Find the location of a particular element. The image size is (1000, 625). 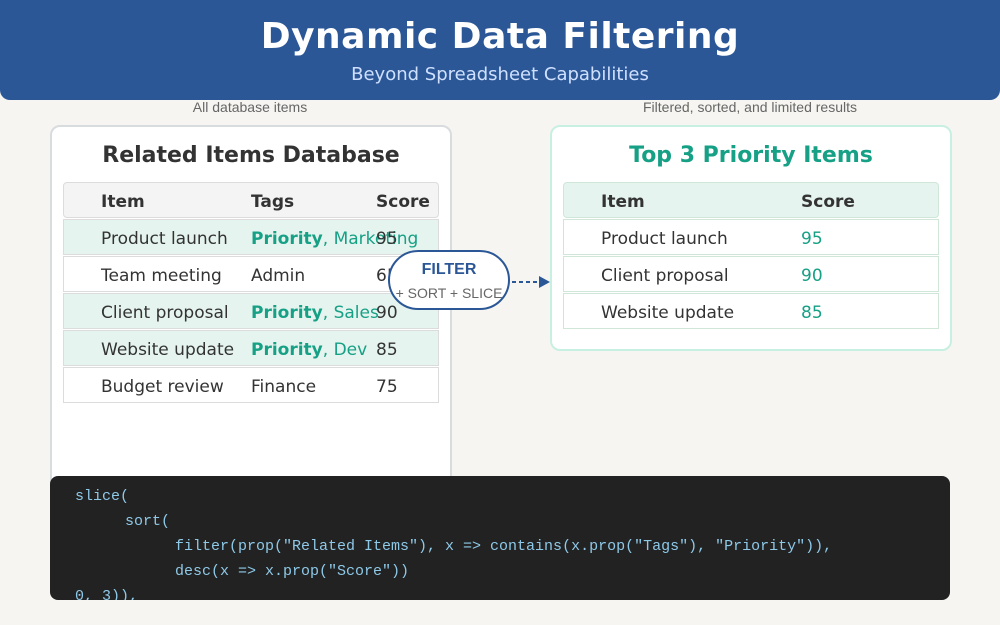

row-tags: Priority, Dev is located at coordinates (309, 350).